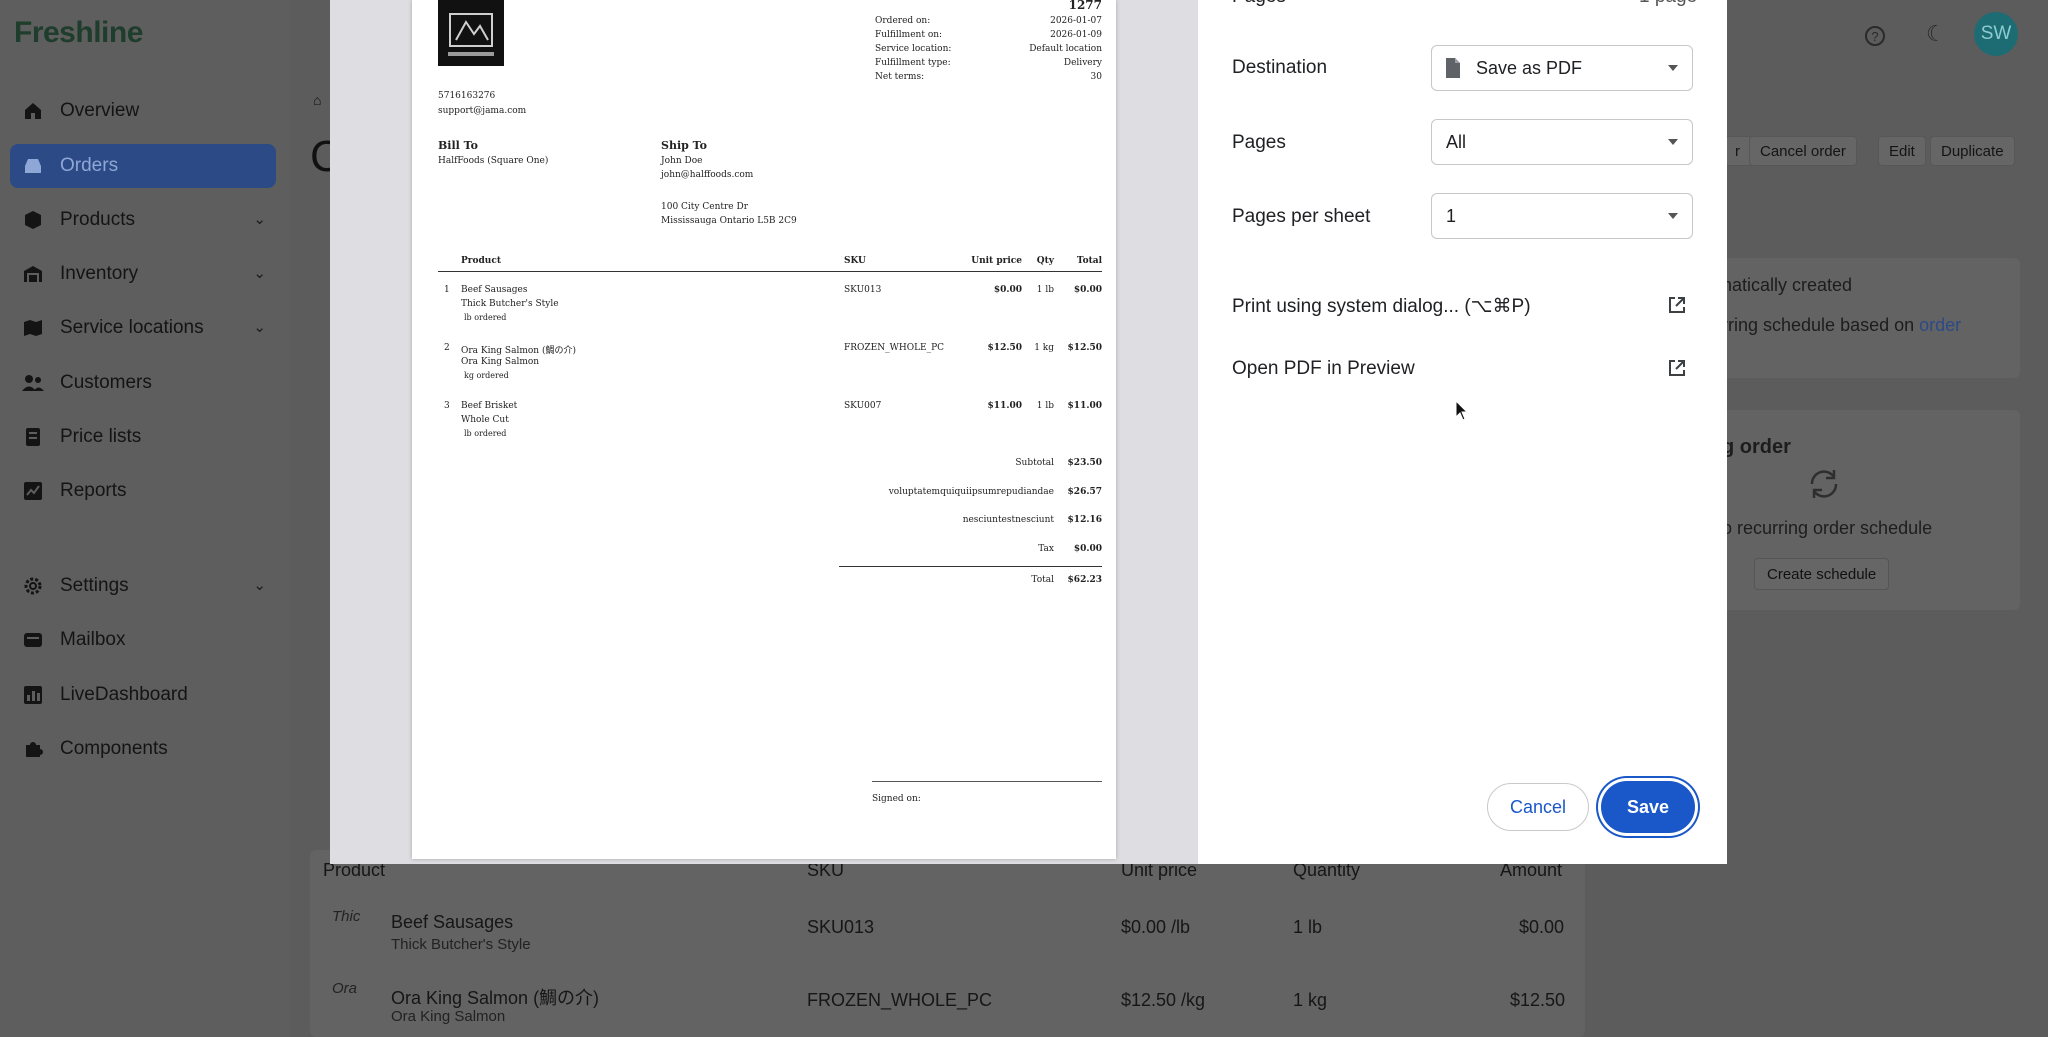 This screenshot has height=1037, width=2048. What do you see at coordinates (94, 585) in the screenshot?
I see `sidebar-item-label: Settings` at bounding box center [94, 585].